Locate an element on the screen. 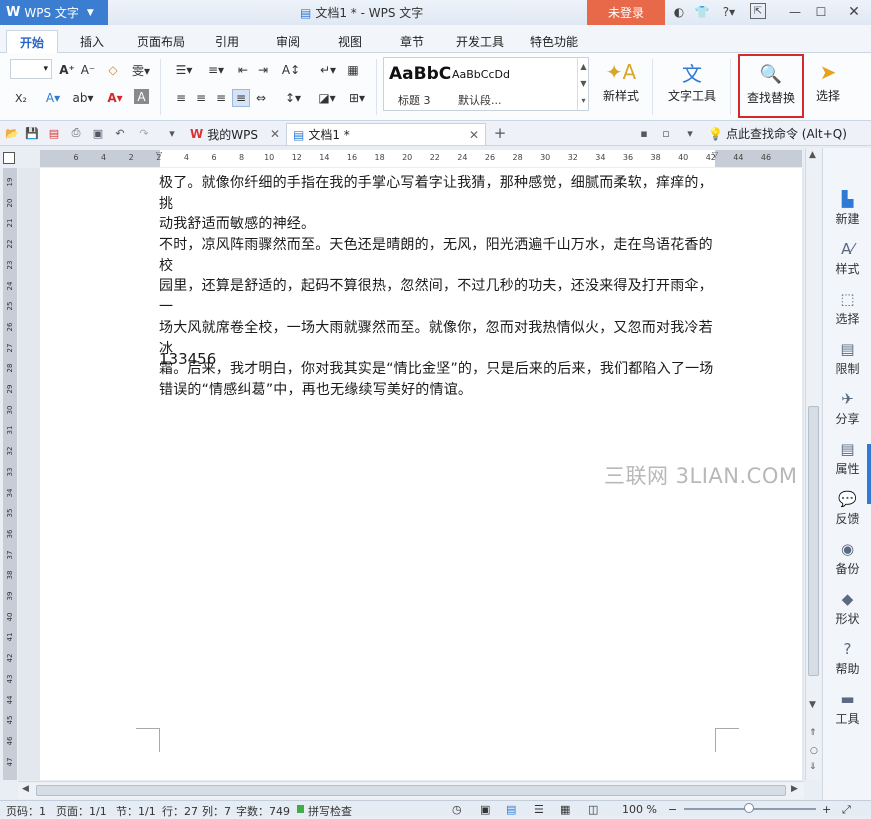 The width and height of the screenshot is (871, 819). more-icon: ▾ is located at coordinates (690, 133).